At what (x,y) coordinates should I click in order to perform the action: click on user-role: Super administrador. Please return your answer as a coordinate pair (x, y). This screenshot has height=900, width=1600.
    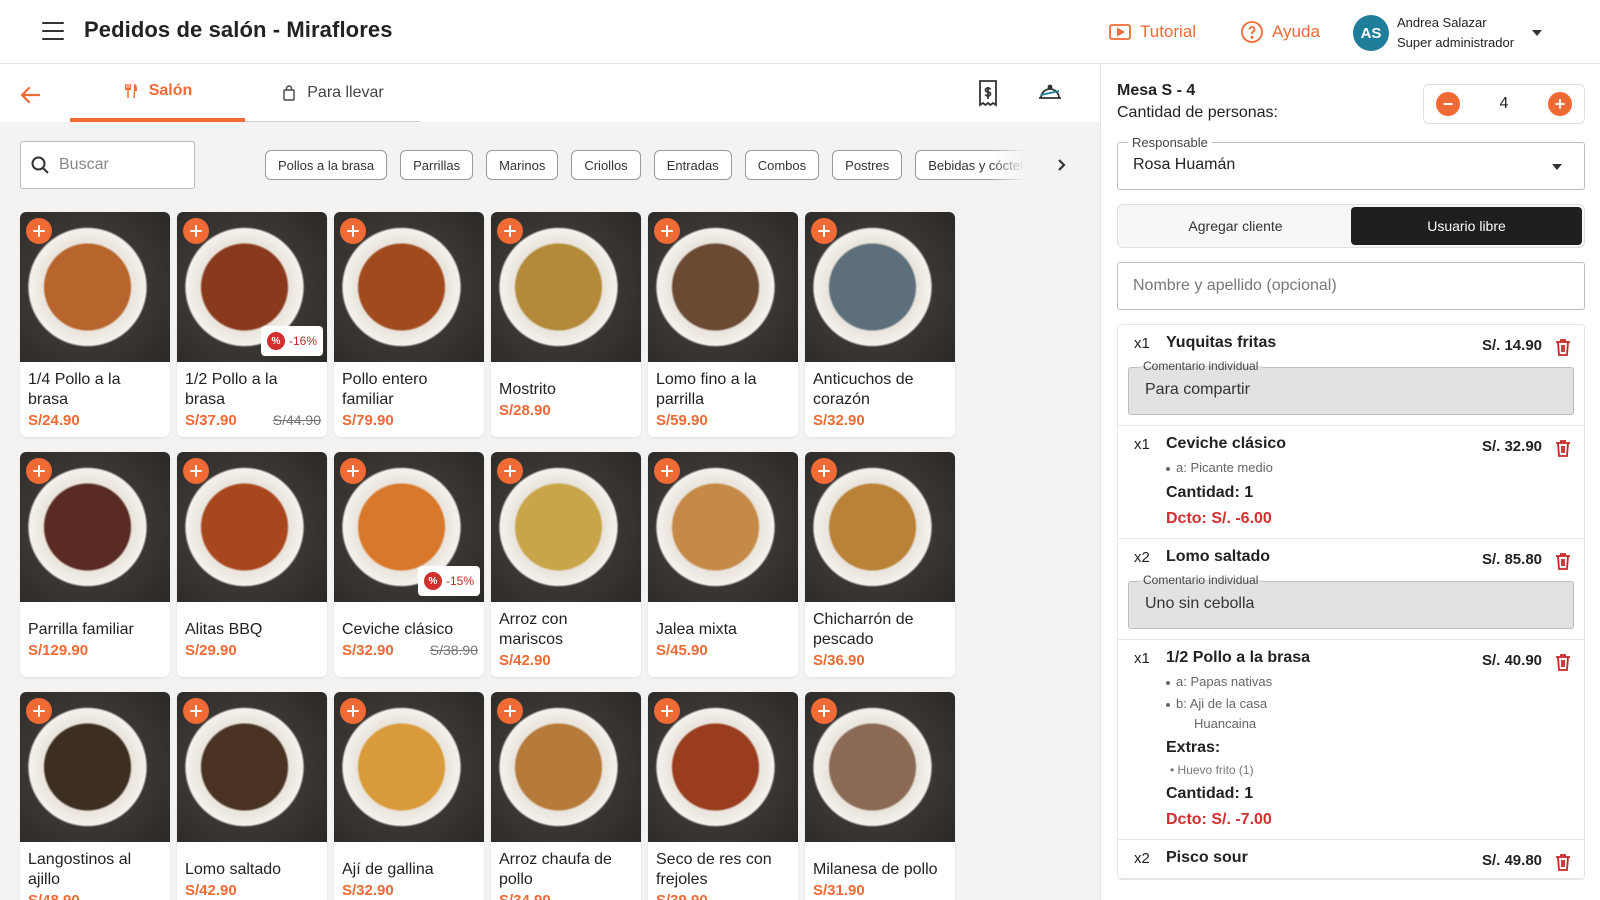
    Looking at the image, I should click on (1456, 42).